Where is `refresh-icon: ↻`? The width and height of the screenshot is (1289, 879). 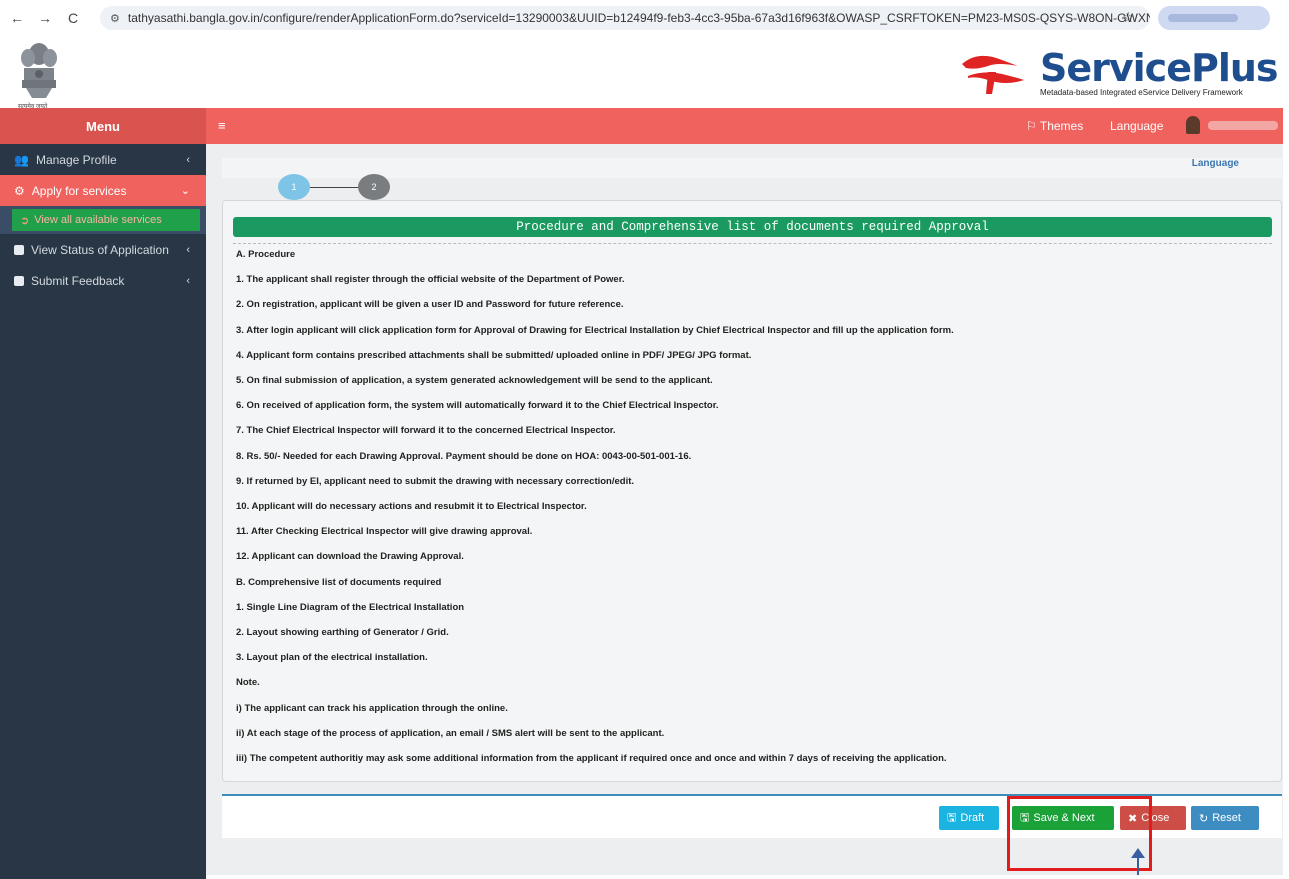 refresh-icon: ↻ is located at coordinates (1204, 818).